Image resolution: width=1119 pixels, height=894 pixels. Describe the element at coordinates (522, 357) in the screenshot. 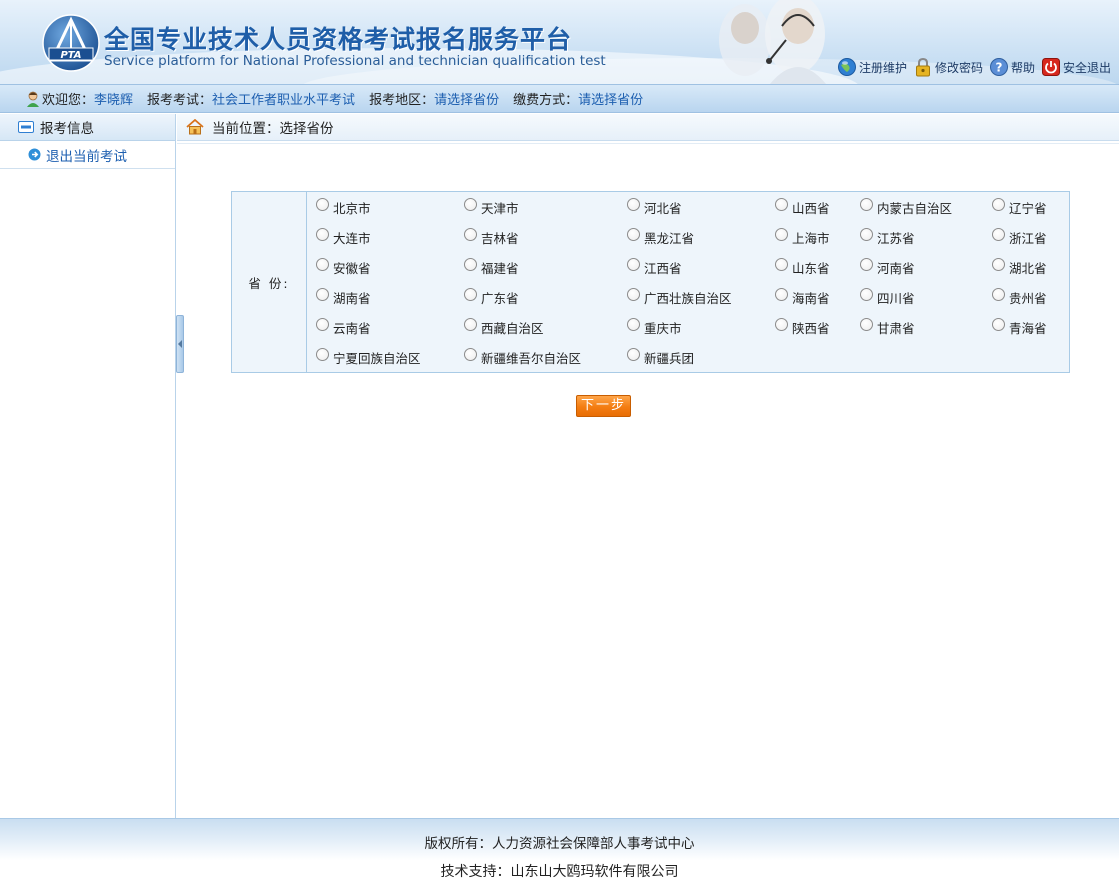

I see `province-option: 新疆维吾尔自治区` at that location.